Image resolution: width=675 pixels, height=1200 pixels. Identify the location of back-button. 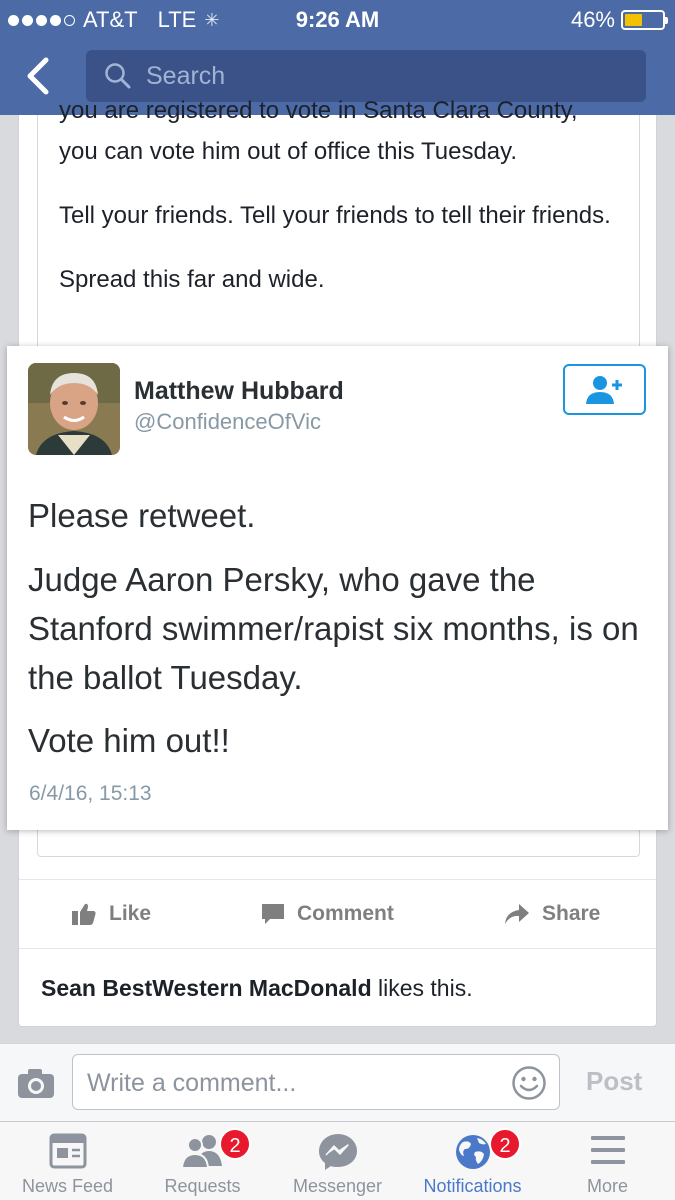
(40, 76).